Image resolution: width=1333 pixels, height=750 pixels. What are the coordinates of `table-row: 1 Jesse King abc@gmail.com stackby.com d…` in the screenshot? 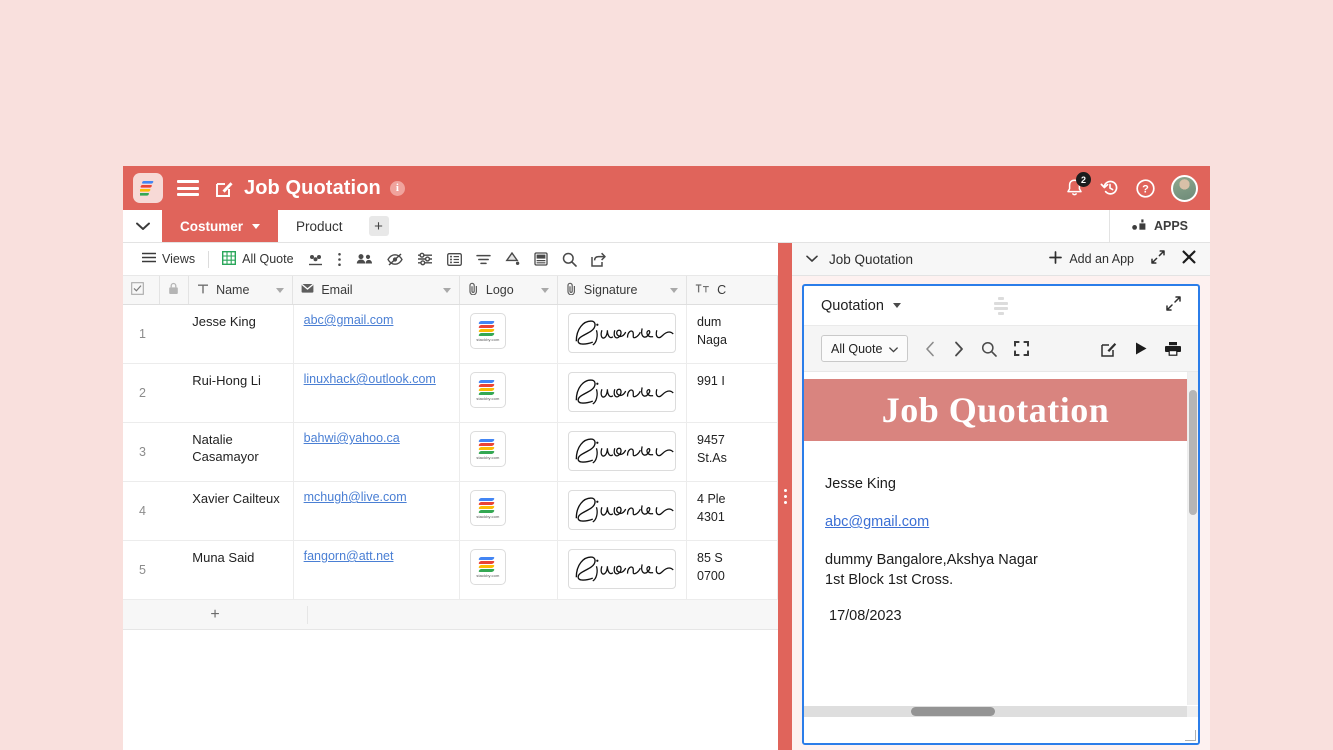 It's located at (450, 334).